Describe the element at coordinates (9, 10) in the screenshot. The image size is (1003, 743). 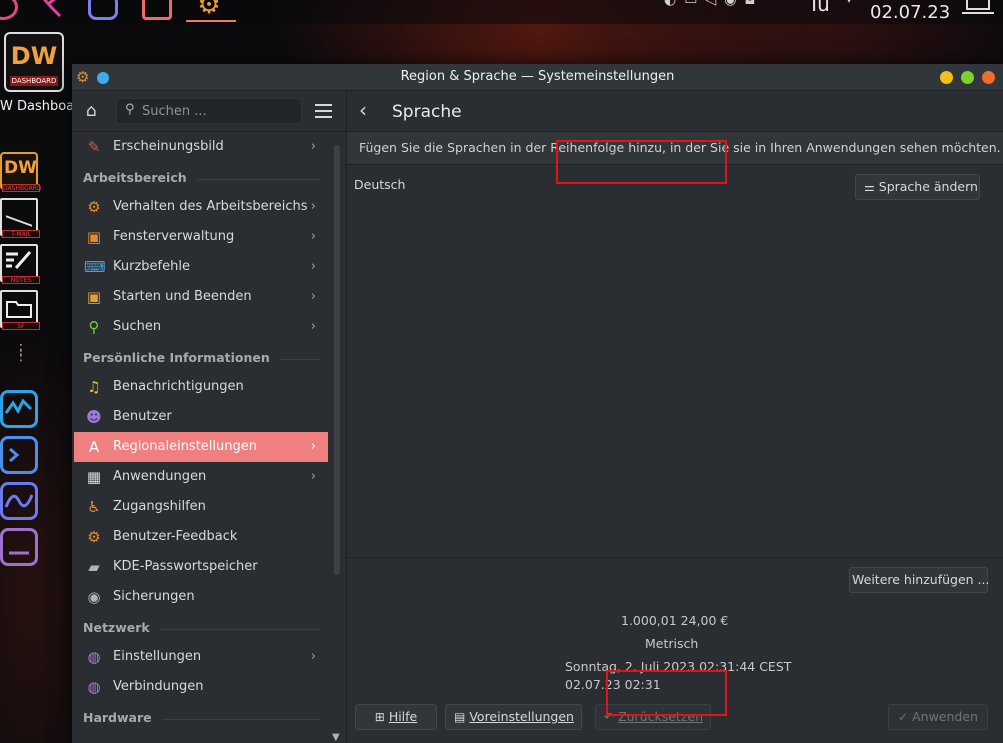
I see `pink-app-icon` at that location.